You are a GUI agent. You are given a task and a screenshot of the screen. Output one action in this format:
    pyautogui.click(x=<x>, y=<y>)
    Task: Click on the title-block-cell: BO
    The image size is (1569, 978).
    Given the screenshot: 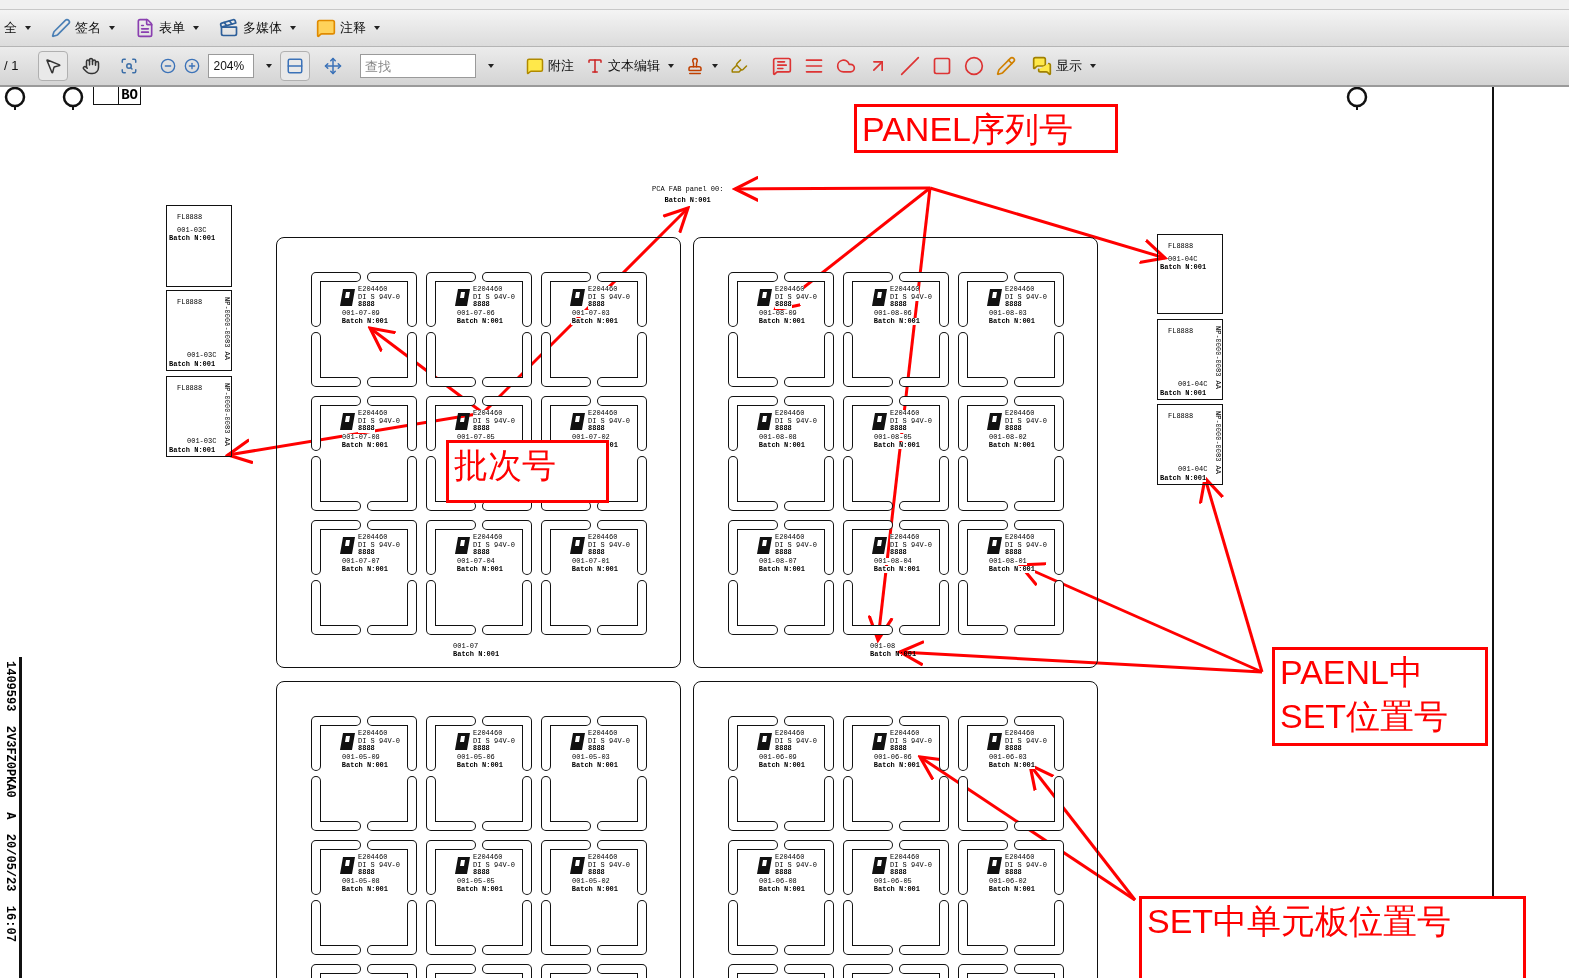 What is the action you would take?
    pyautogui.click(x=117, y=96)
    